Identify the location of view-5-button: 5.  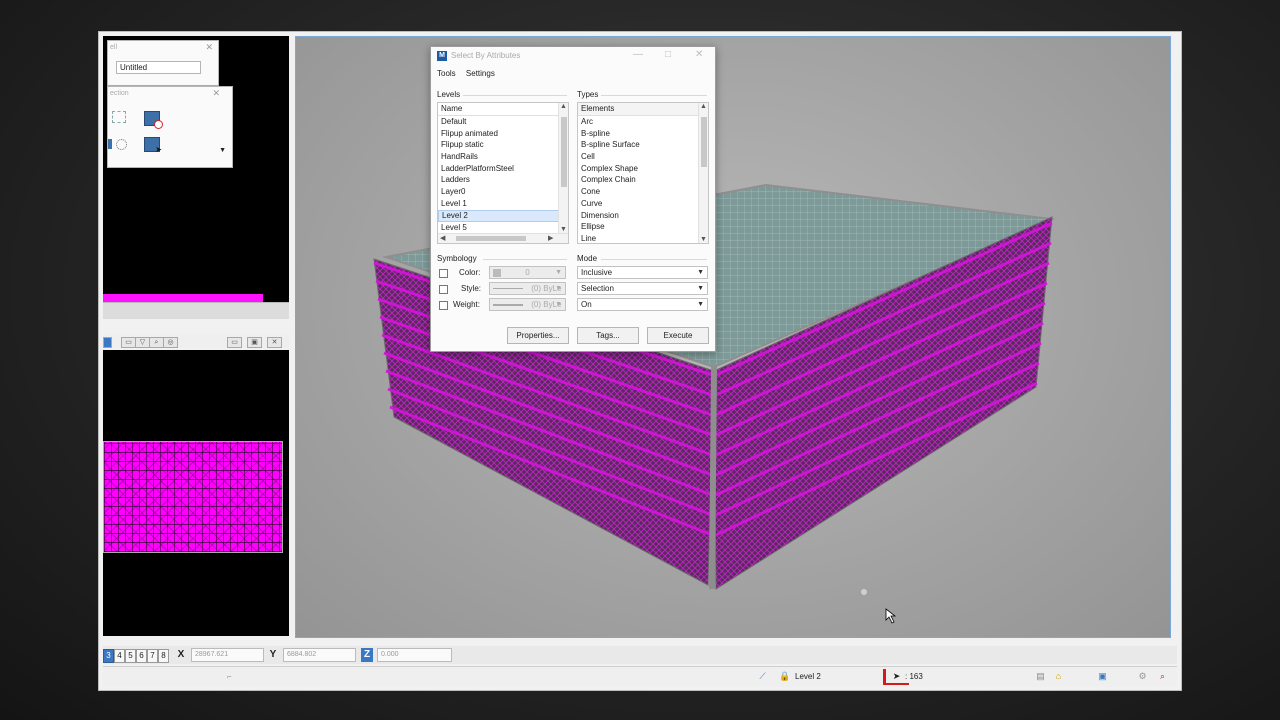
(130, 656).